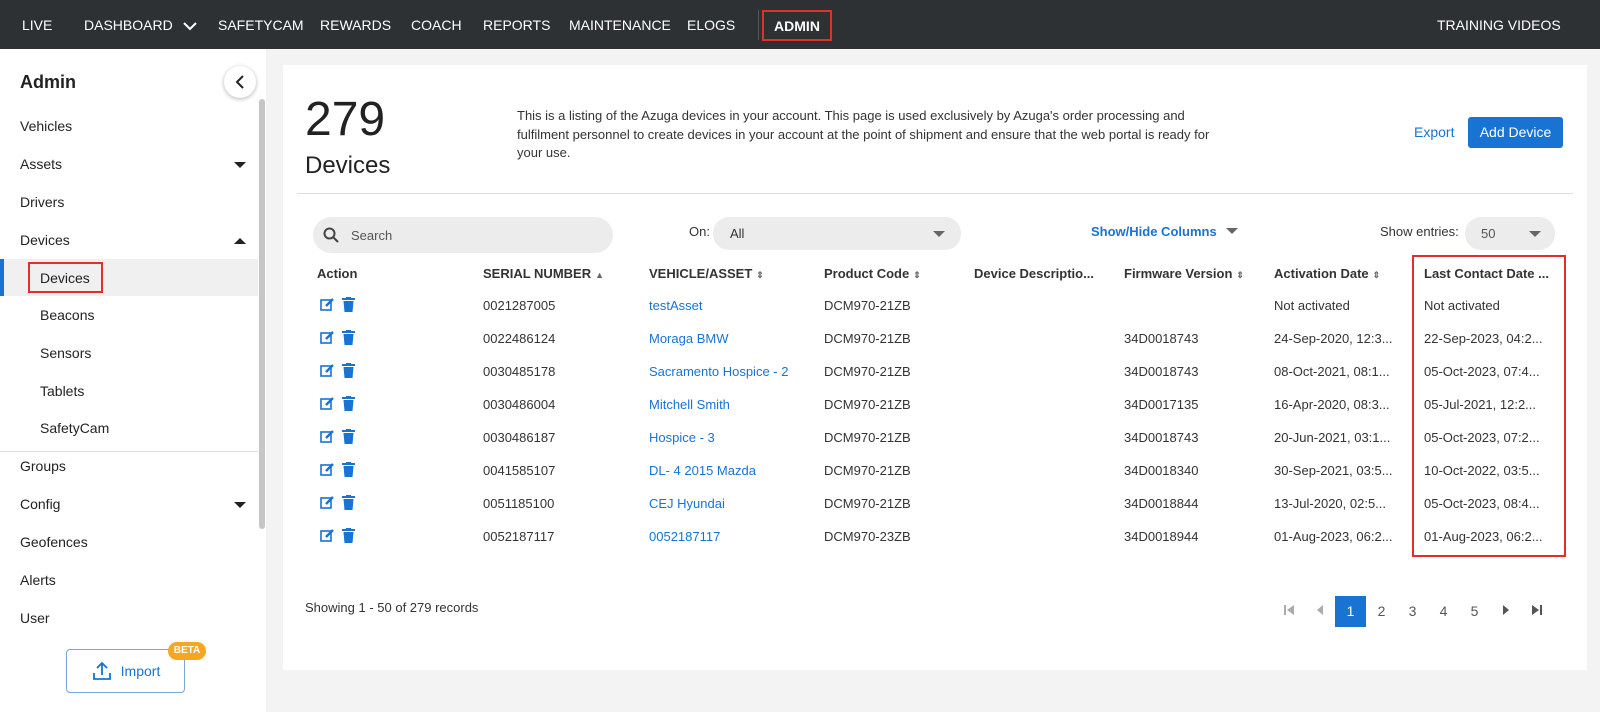 This screenshot has width=1600, height=712. Describe the element at coordinates (37, 24) in the screenshot. I see `nav-live: LIVE` at that location.